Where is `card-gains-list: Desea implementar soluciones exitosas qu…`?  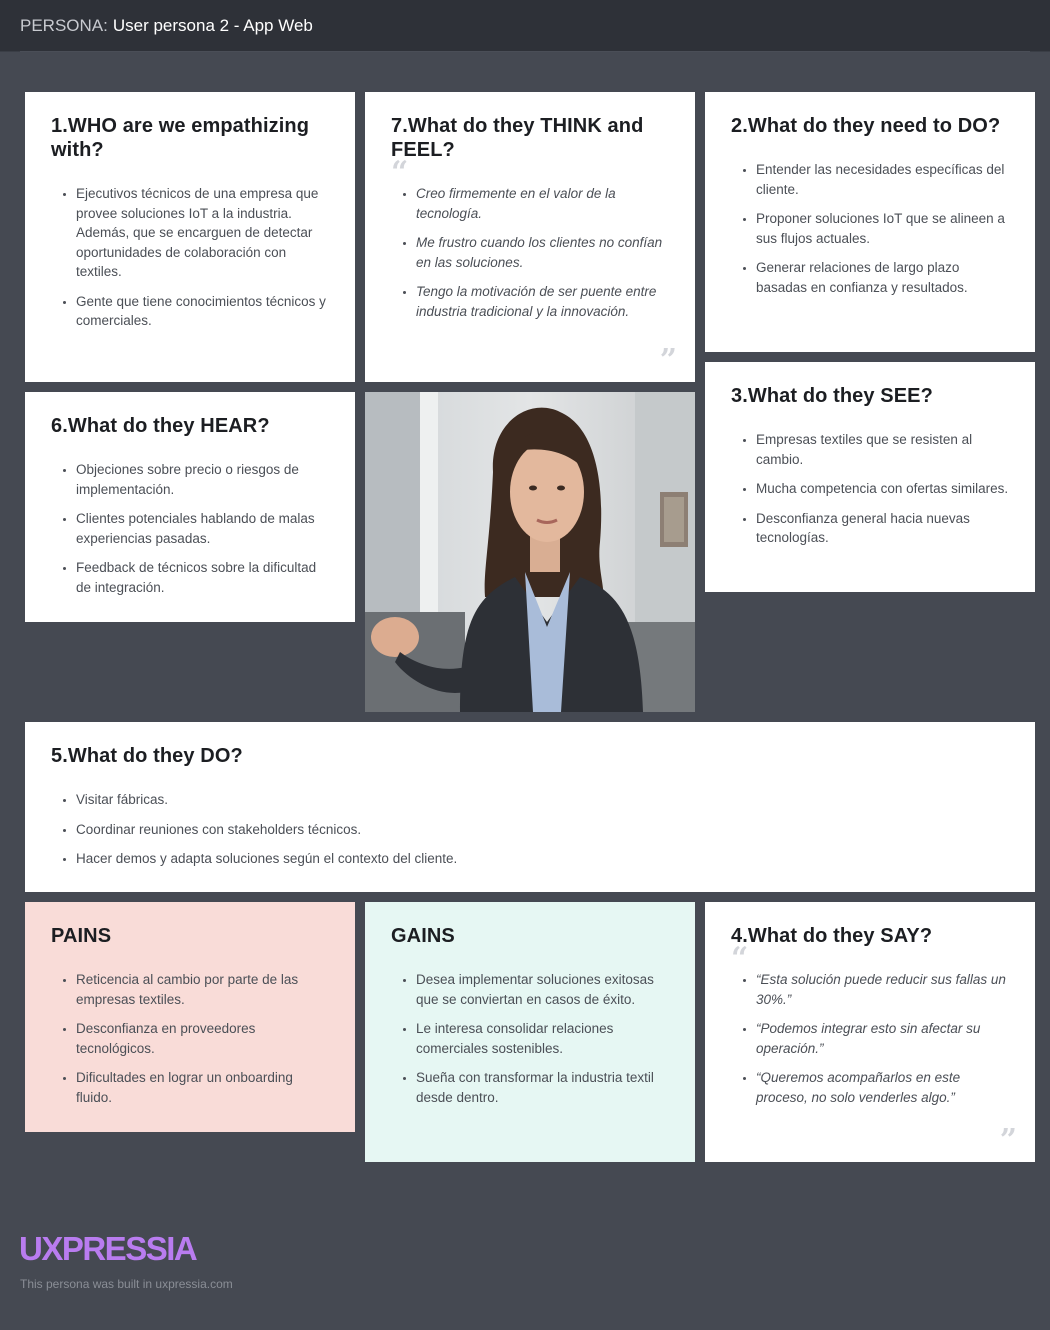
card-gains-list: Desea implementar soluciones exitosas qu… is located at coordinates (530, 1038).